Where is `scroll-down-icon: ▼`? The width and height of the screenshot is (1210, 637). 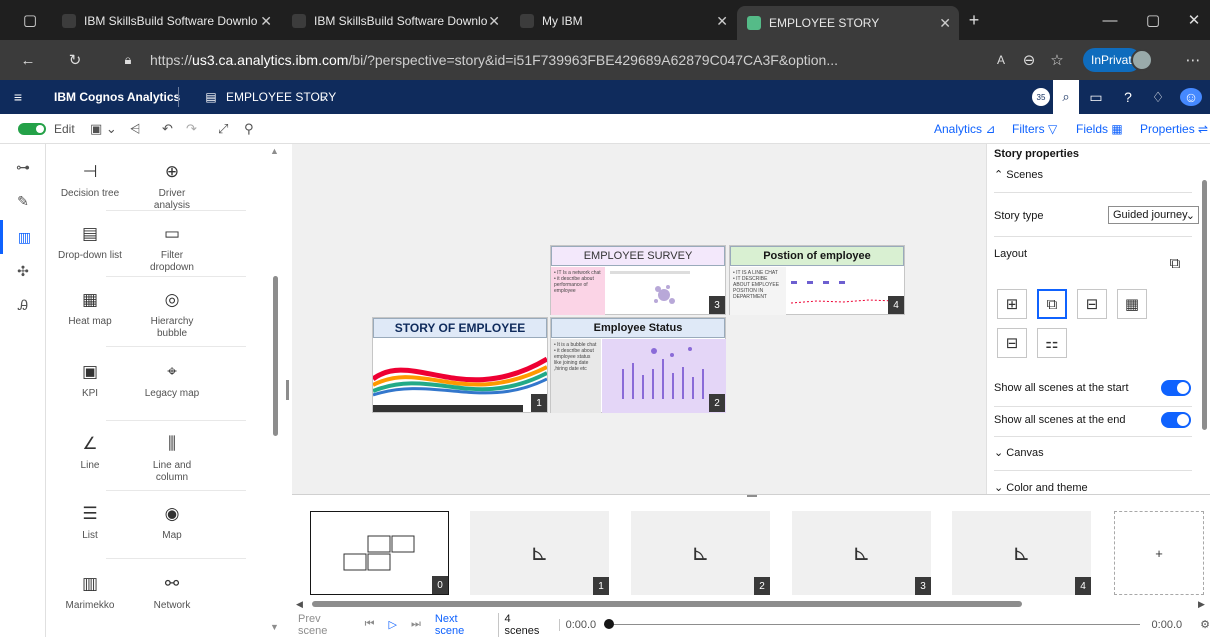
scroll-down-icon: ▼ is located at coordinates (274, 627).